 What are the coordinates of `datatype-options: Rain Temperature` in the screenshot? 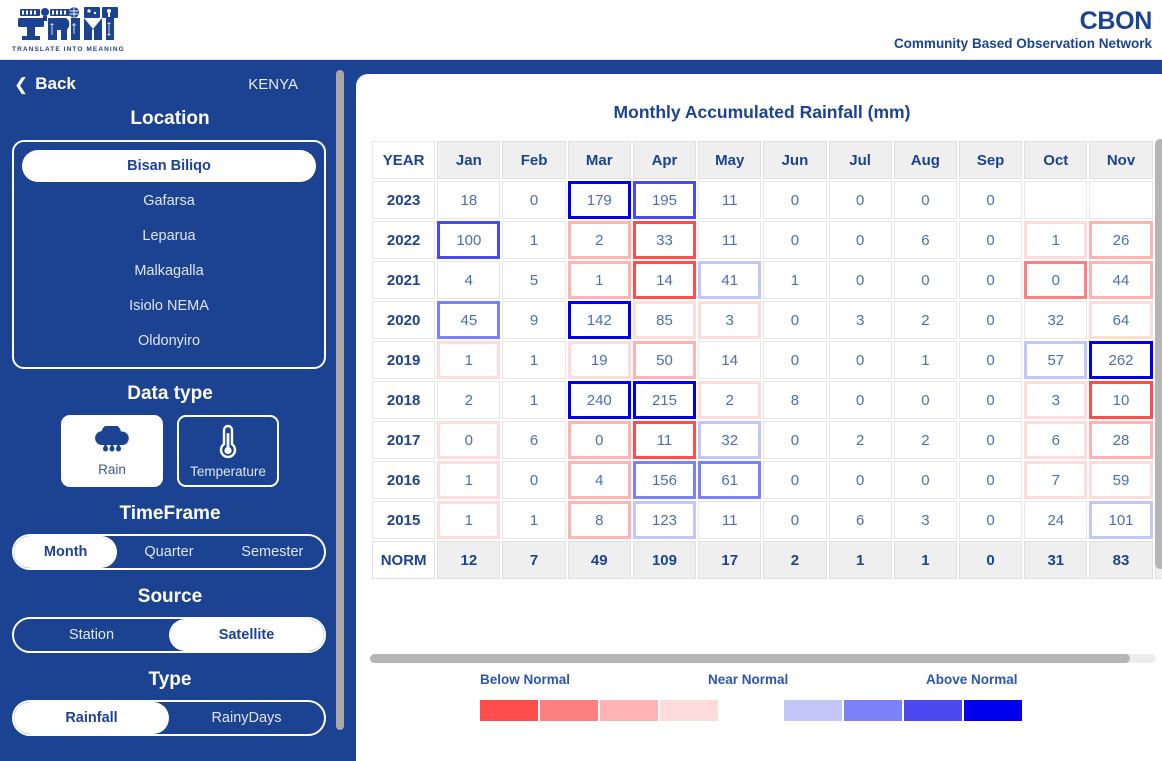 It's located at (170, 451).